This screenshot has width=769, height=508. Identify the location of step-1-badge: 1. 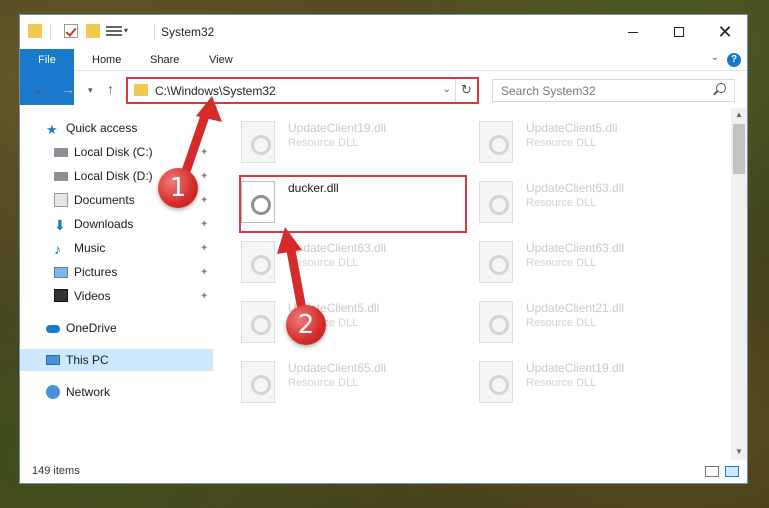
(178, 188).